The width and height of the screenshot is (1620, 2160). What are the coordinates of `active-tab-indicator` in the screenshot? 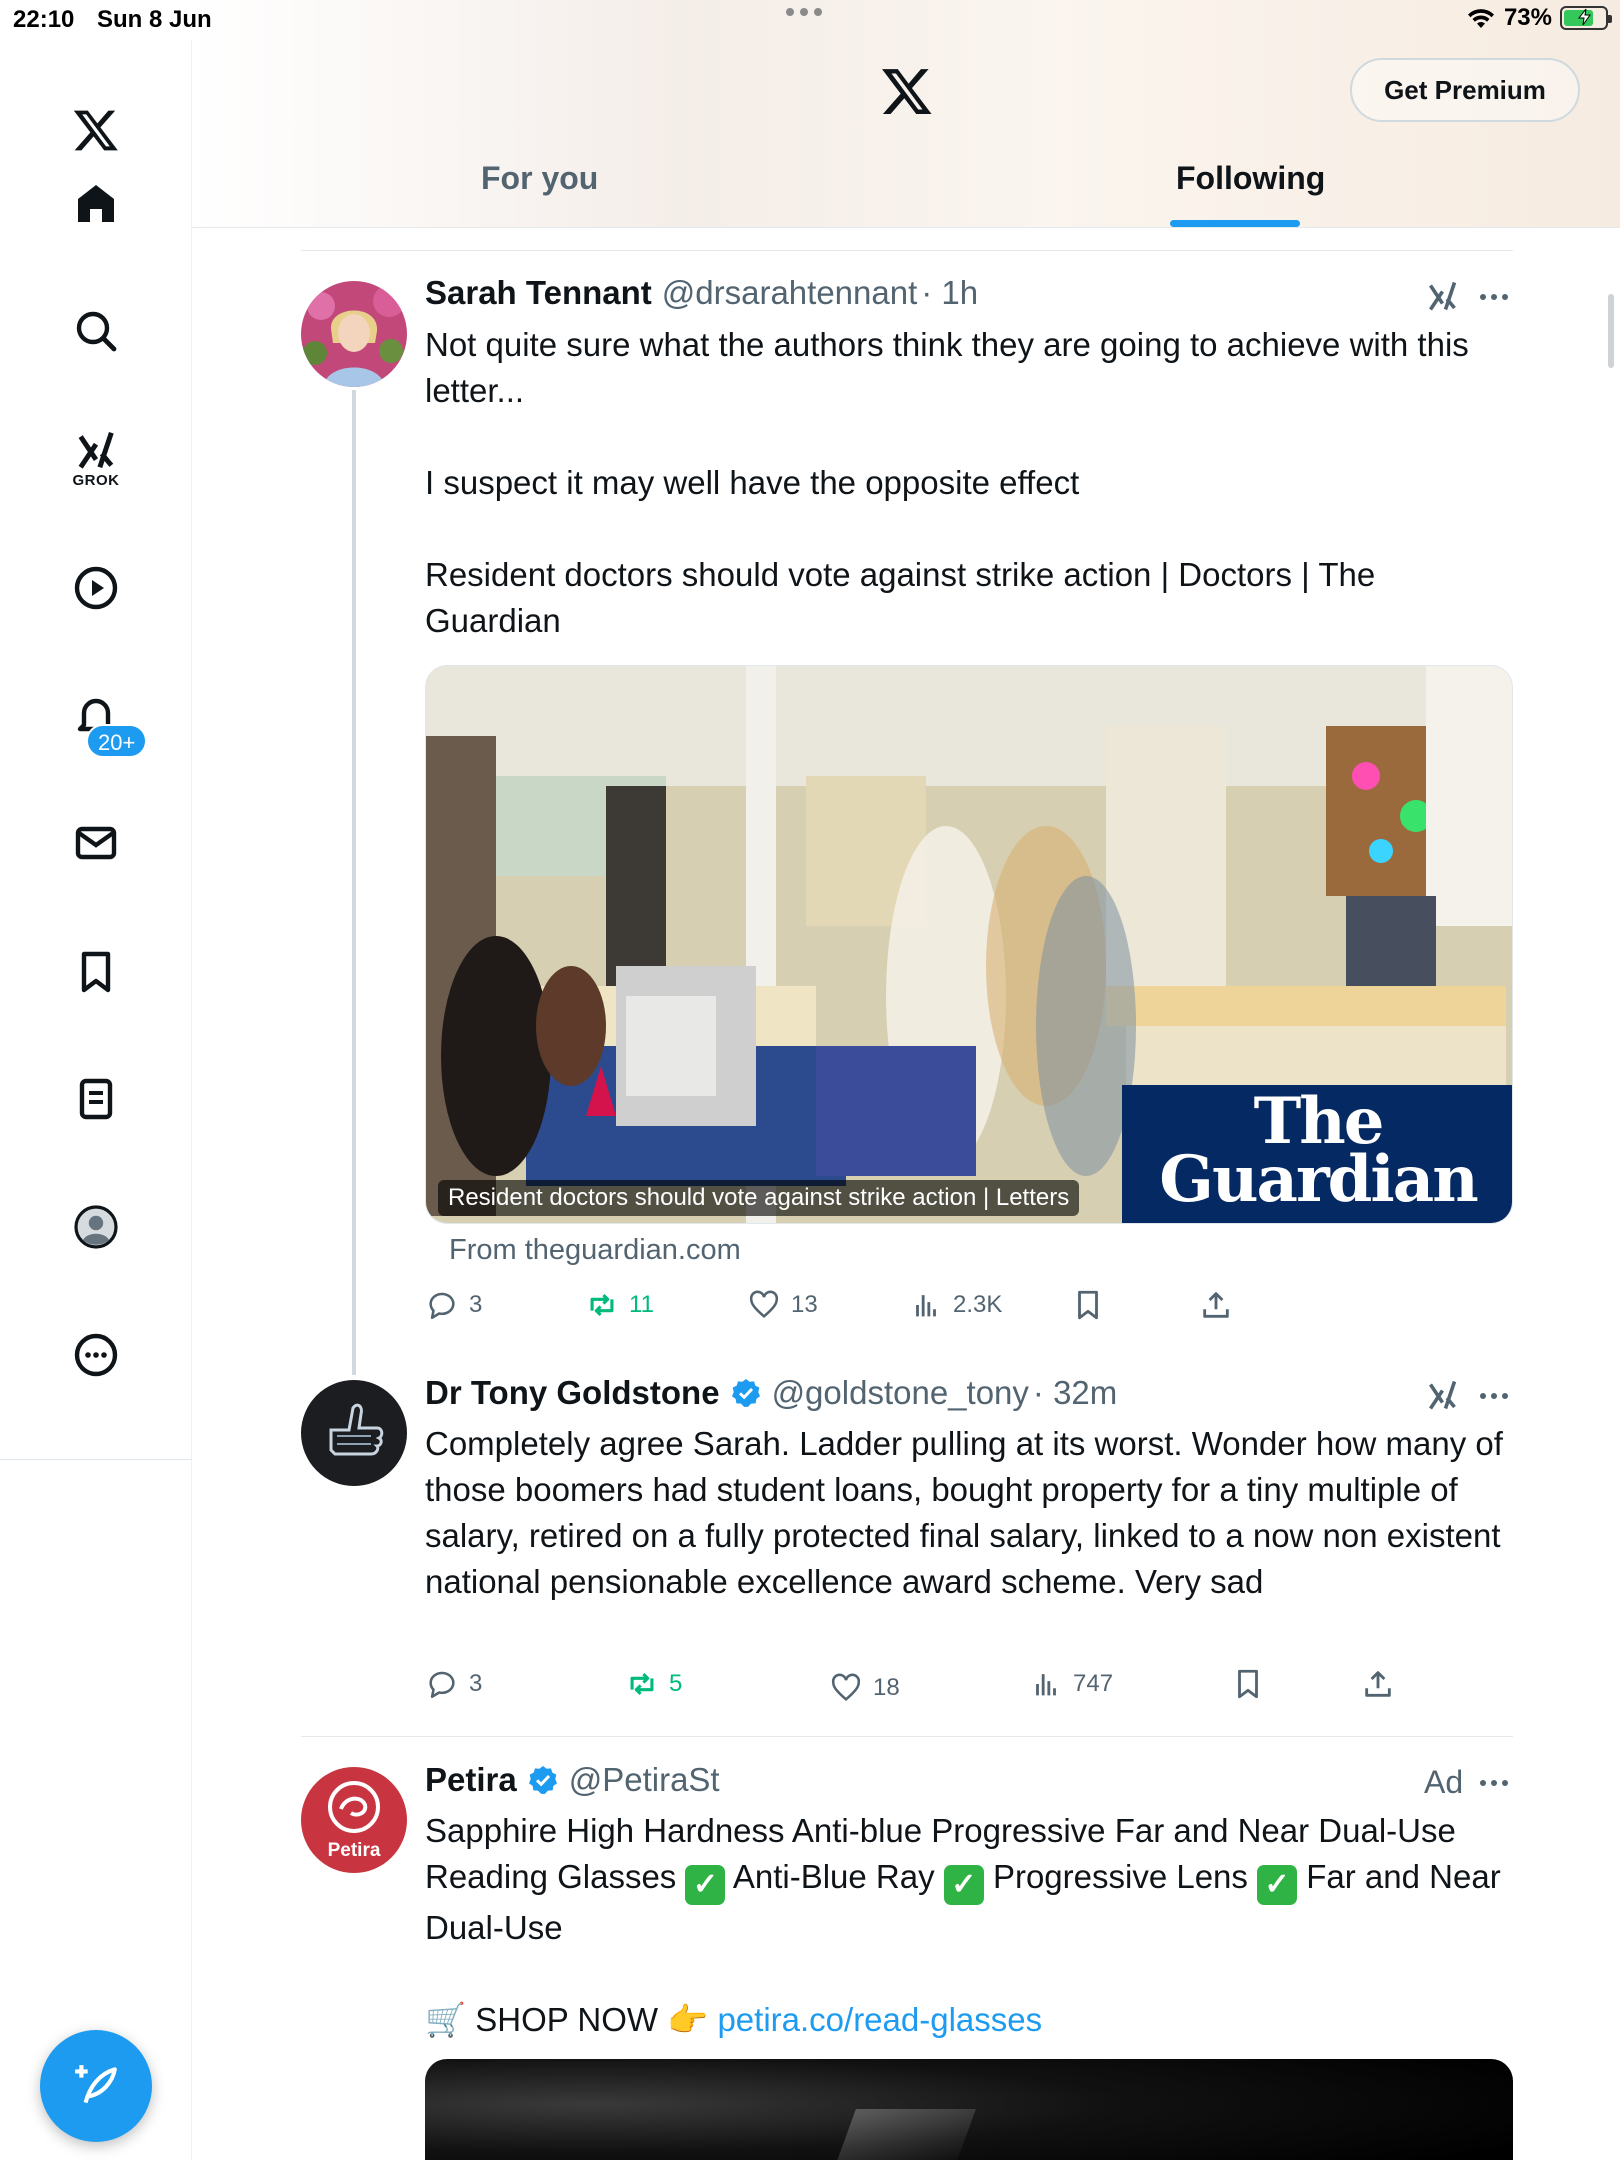 It's located at (1235, 223).